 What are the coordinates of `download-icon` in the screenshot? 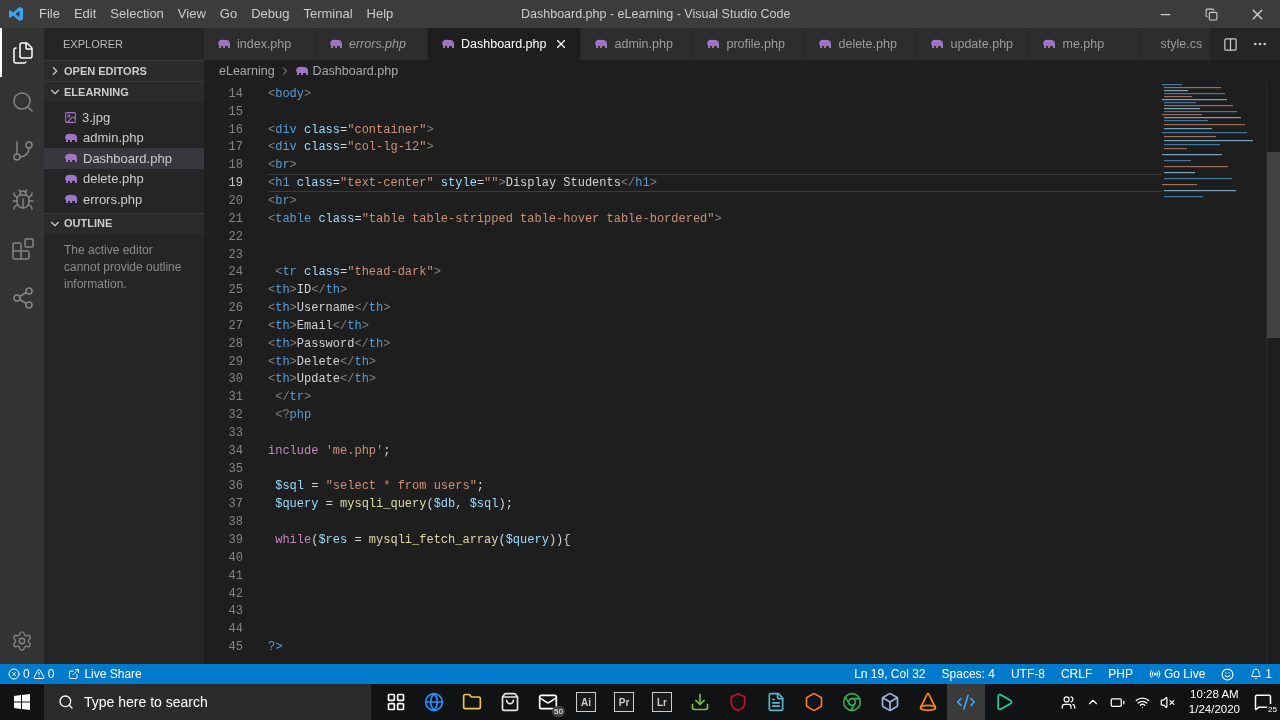 It's located at (700, 702).